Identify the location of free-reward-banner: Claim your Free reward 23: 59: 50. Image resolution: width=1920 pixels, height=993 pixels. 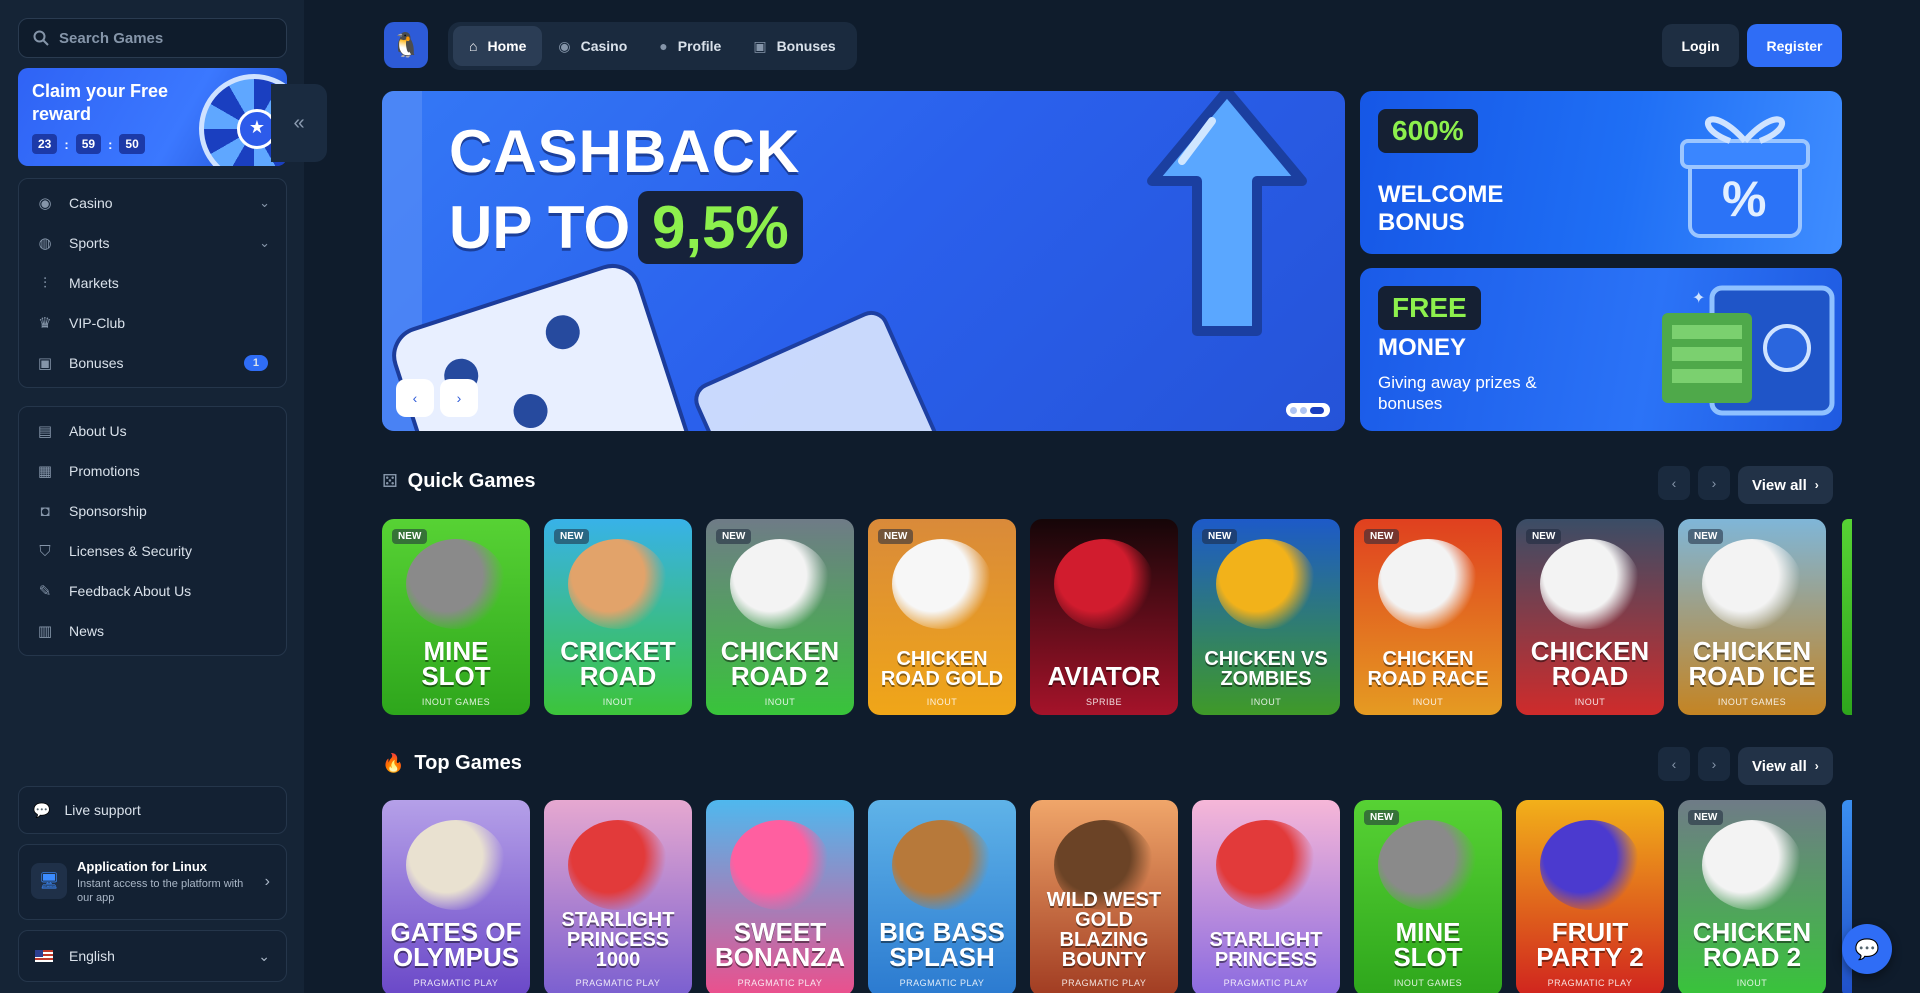
(152, 117).